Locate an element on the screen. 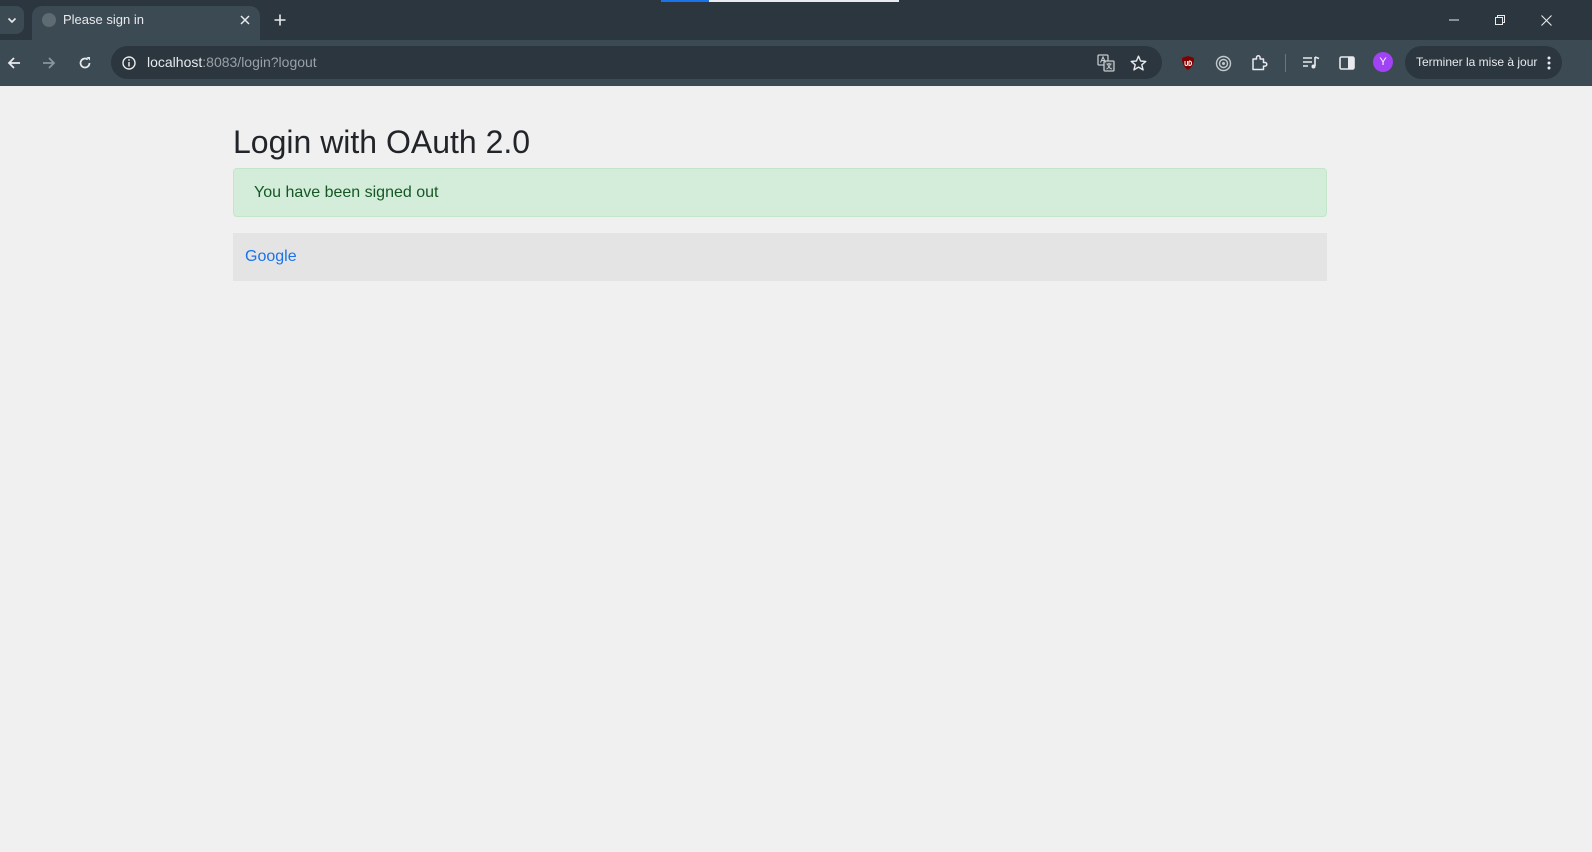 The height and width of the screenshot is (852, 1592). restore-icon is located at coordinates (1500, 20).